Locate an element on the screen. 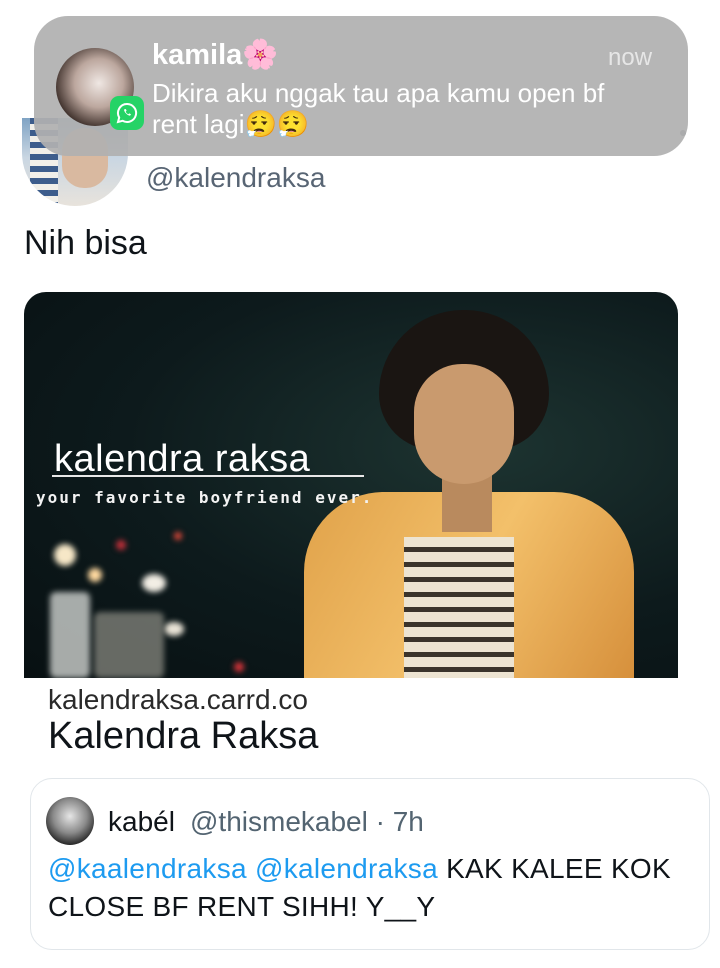  whatsapp-icon is located at coordinates (127, 113).